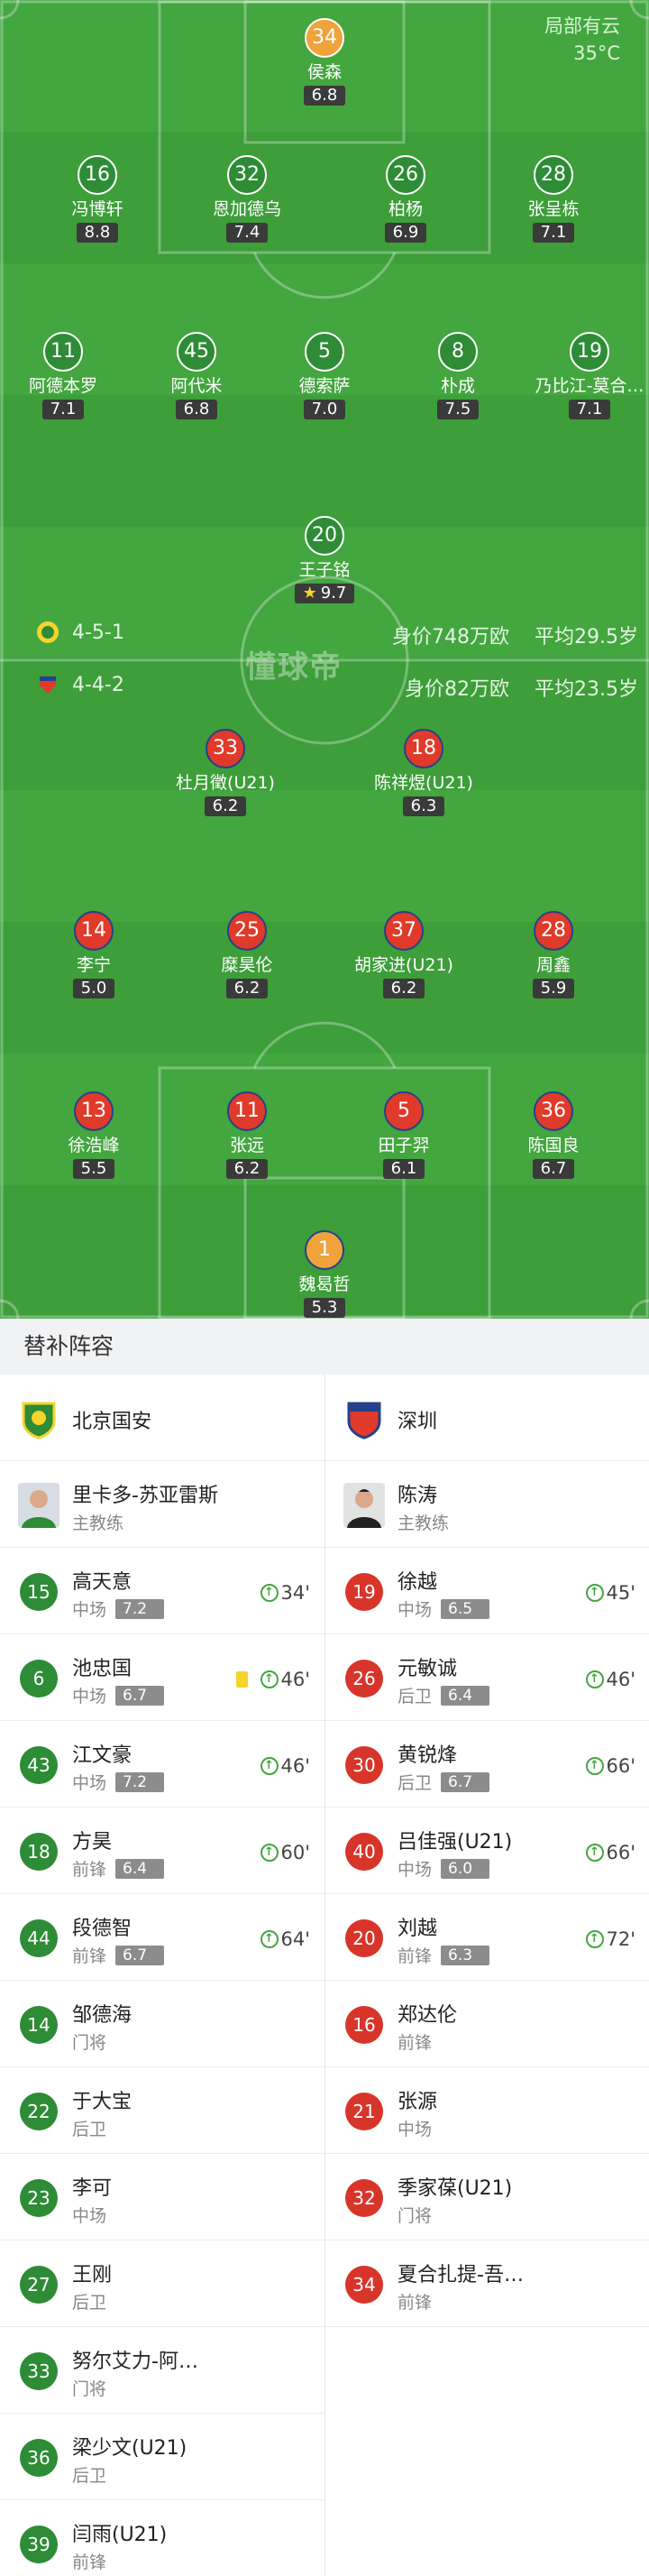 Image resolution: width=649 pixels, height=2576 pixels. I want to click on sub-player-row: 36 梁少文(U21) 后卫, so click(162, 2457).